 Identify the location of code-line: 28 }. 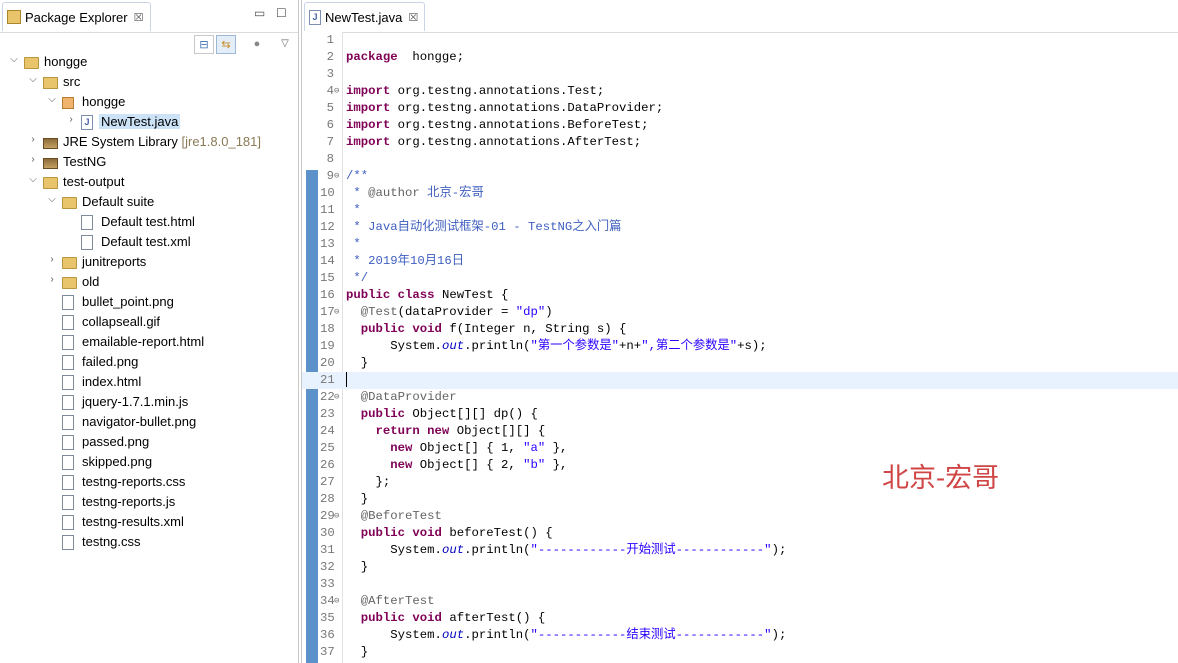
(740, 499).